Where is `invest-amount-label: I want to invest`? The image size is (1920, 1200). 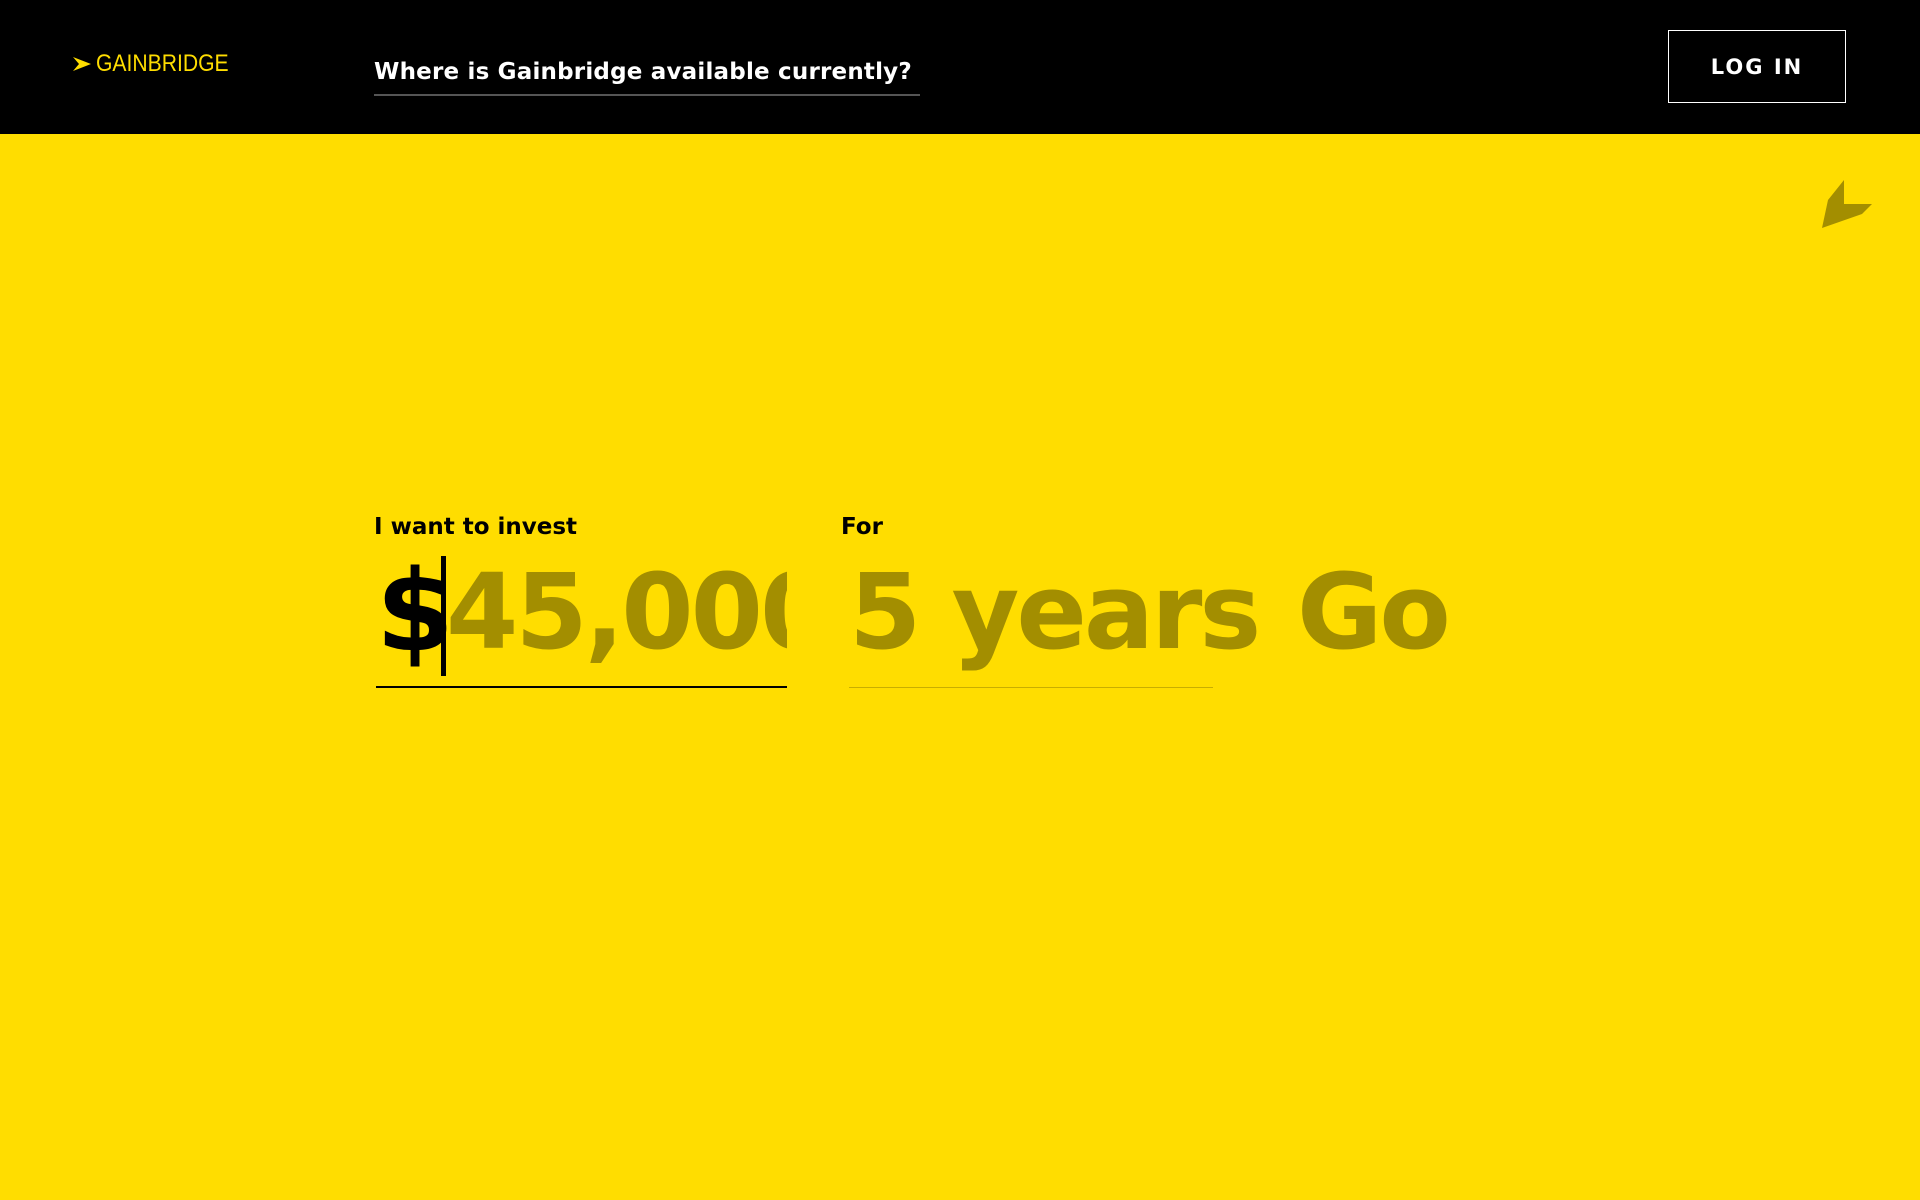 invest-amount-label: I want to invest is located at coordinates (476, 527).